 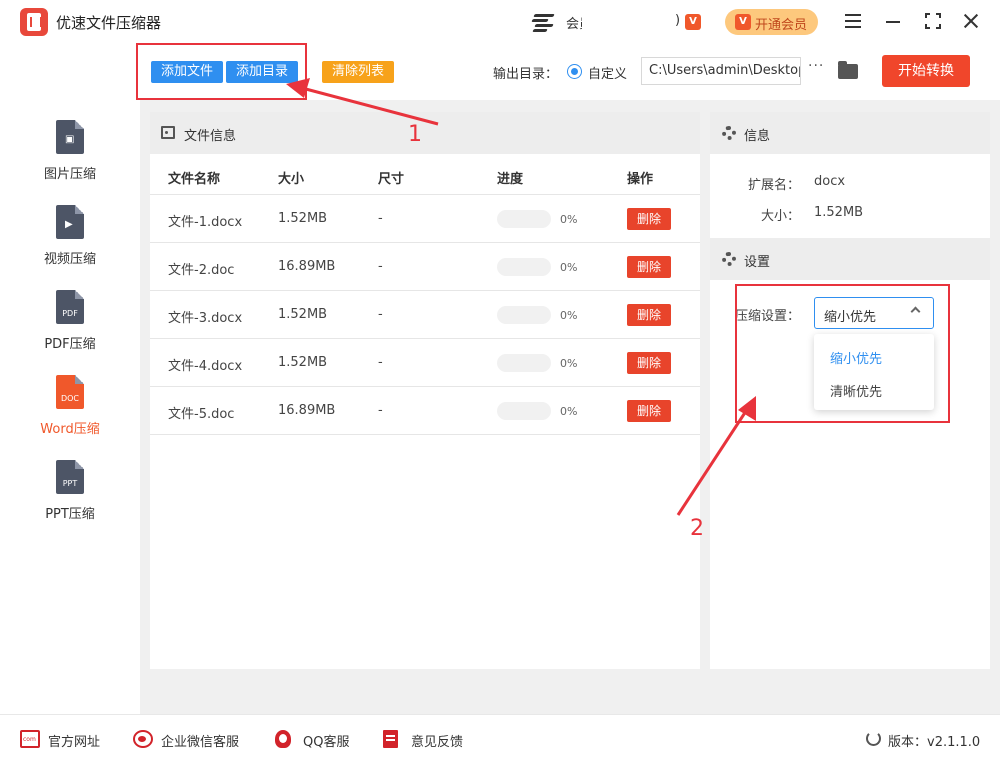 I want to click on column-header-action: 操作, so click(x=640, y=179).